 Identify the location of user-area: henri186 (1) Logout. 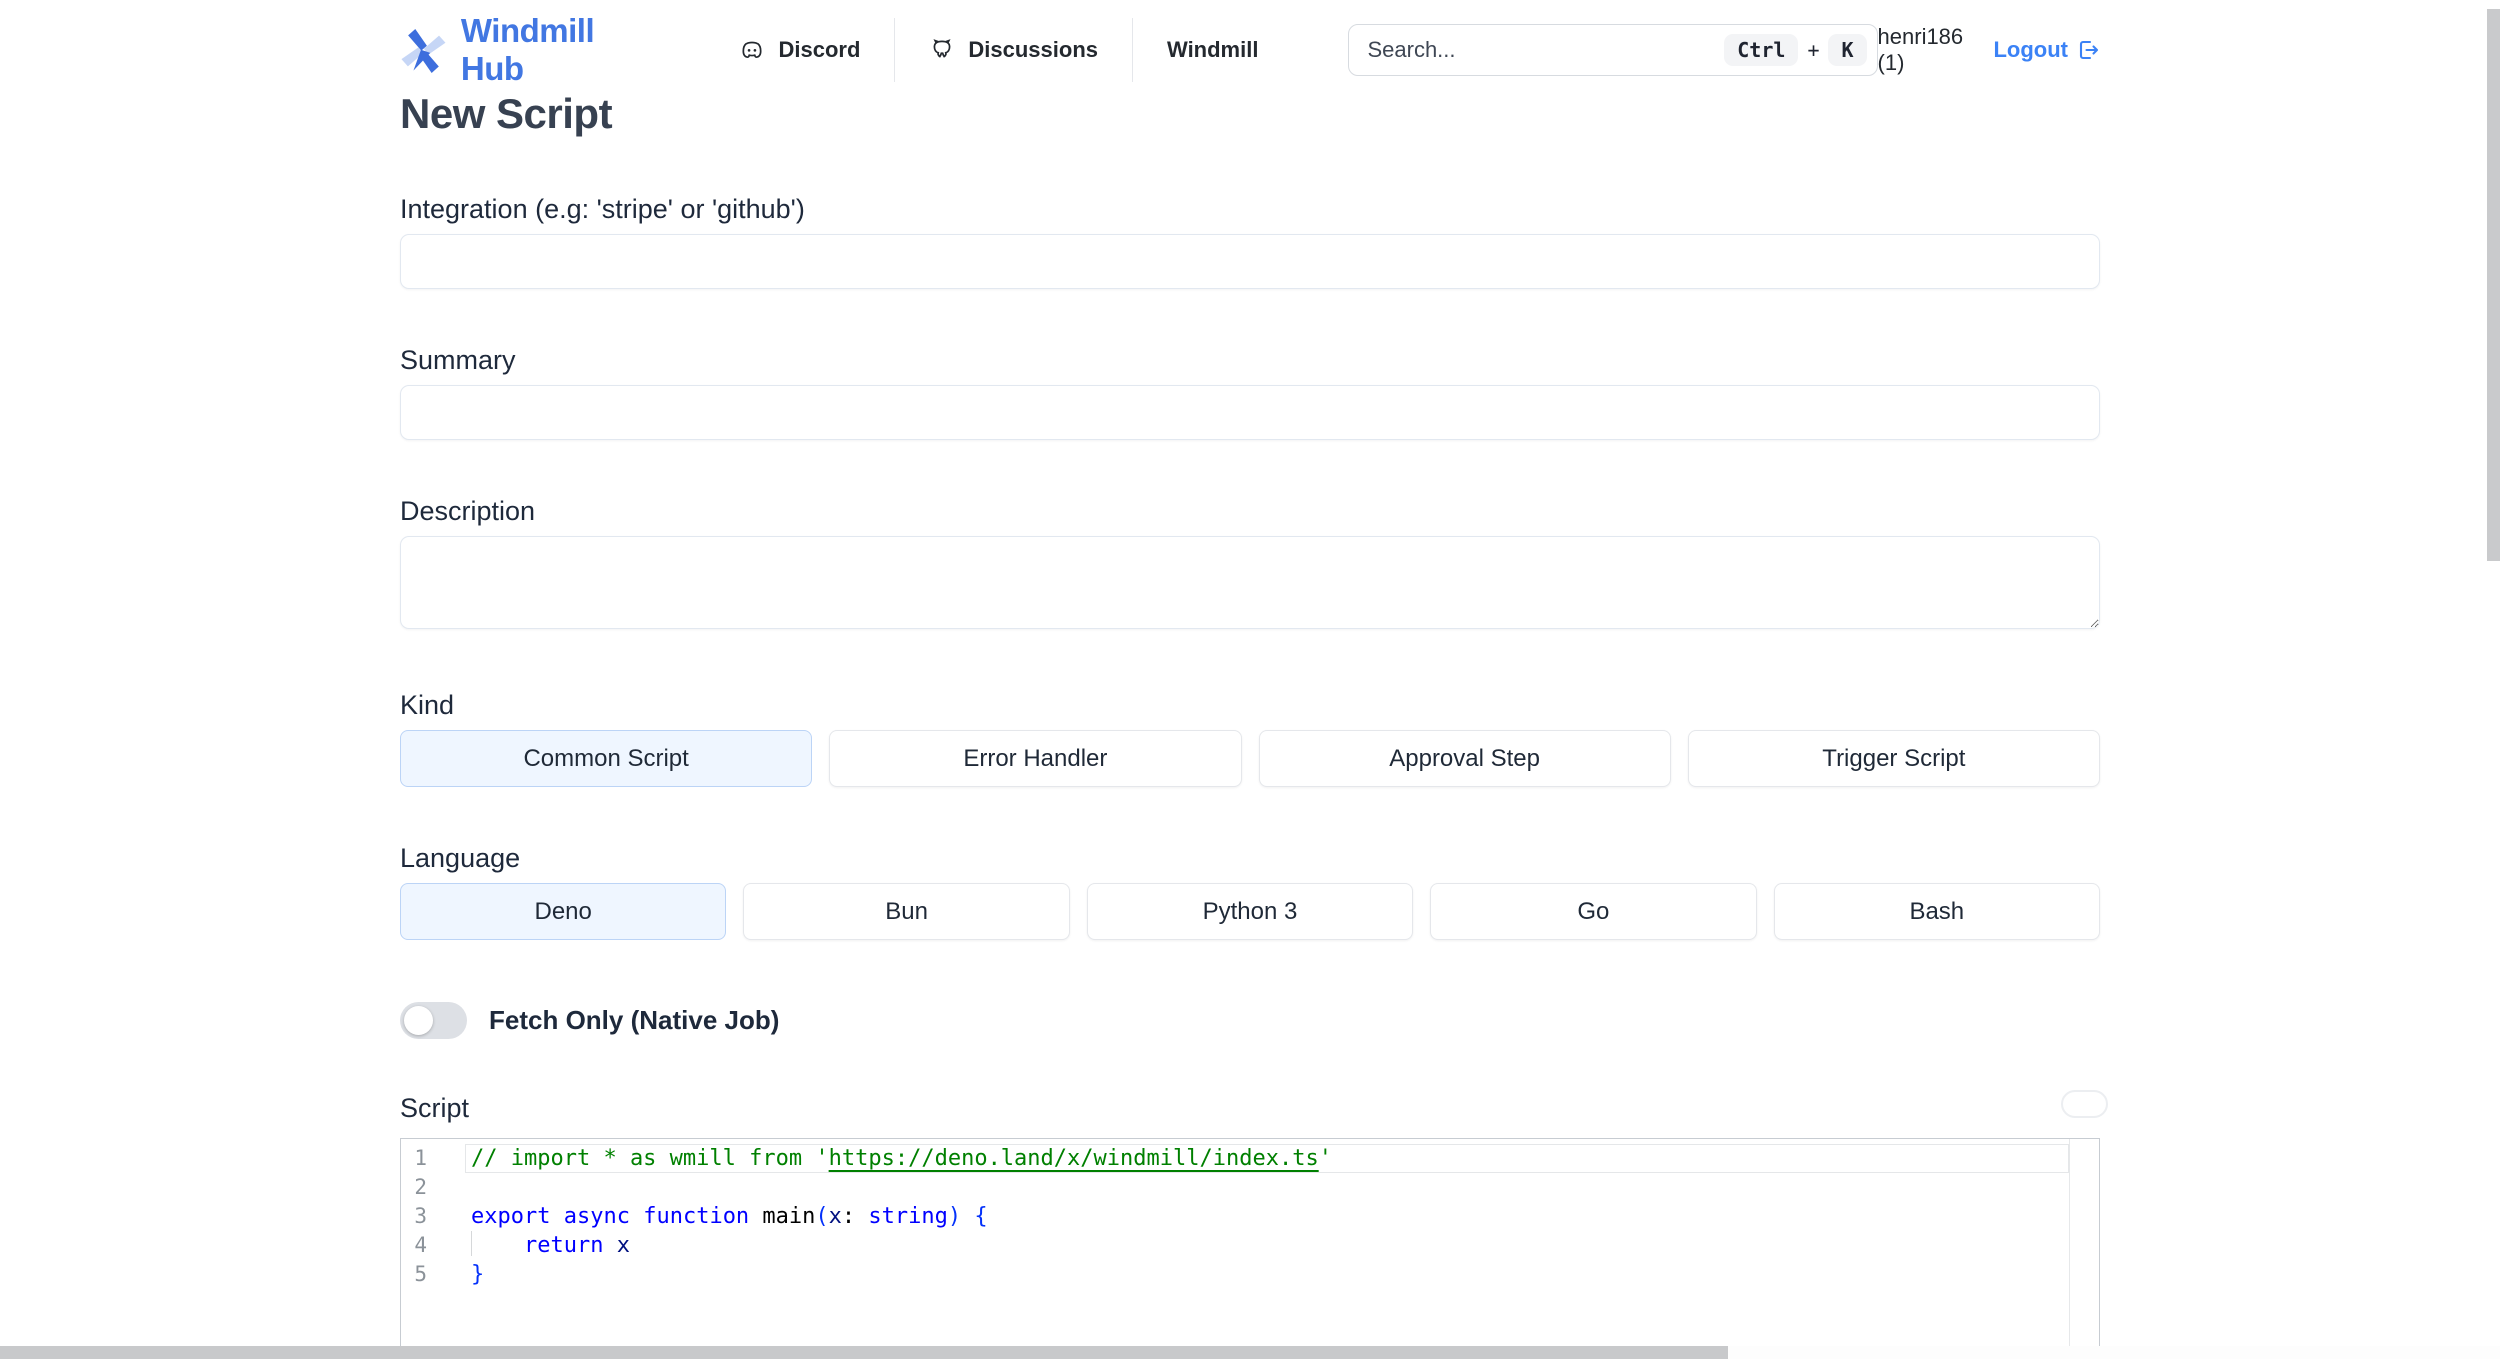
(1989, 50).